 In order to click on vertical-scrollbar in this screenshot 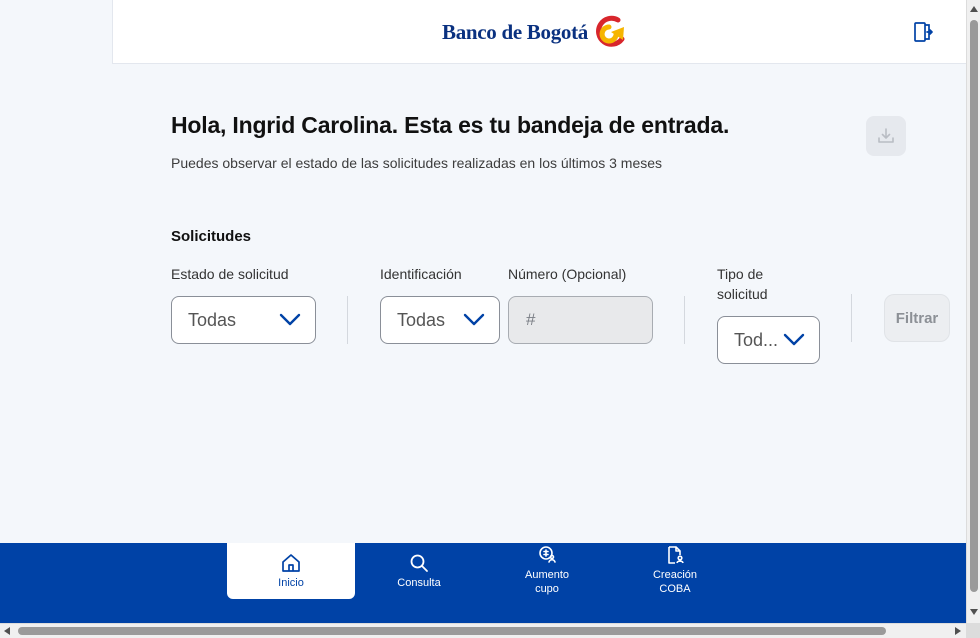, I will do `click(973, 311)`.